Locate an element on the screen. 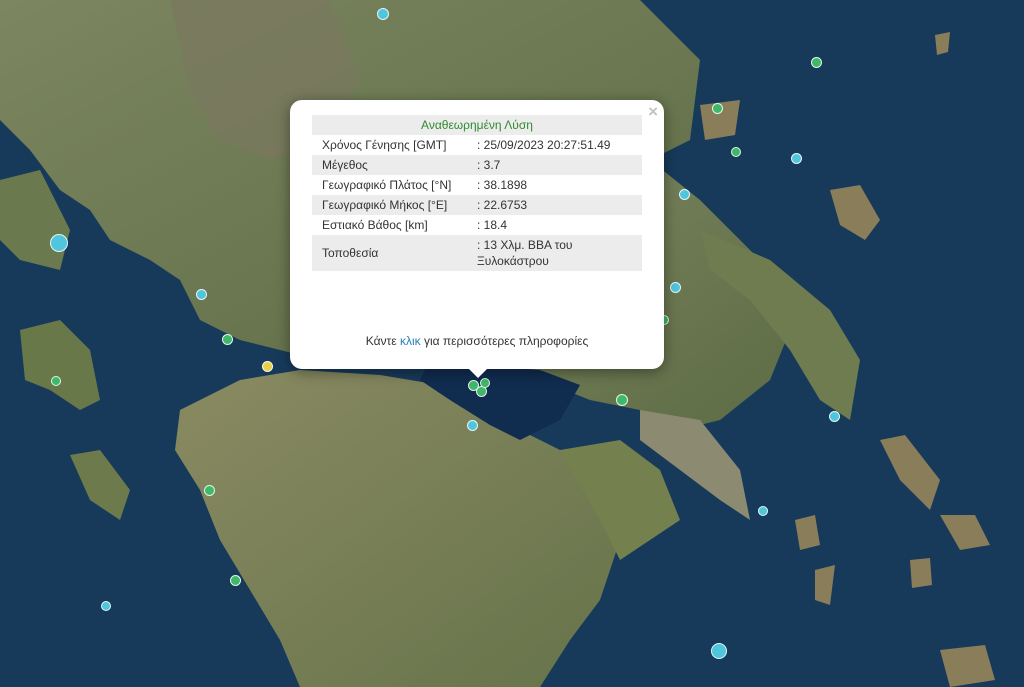 The width and height of the screenshot is (1024, 687). close-icon: × is located at coordinates (653, 111).